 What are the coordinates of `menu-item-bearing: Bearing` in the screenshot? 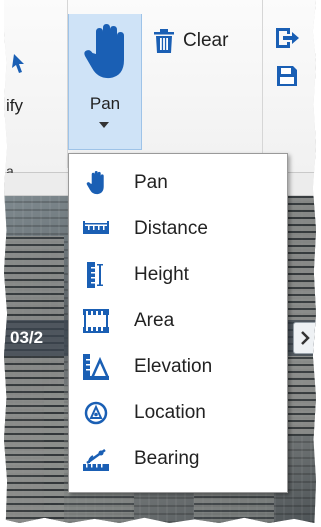 It's located at (178, 459).